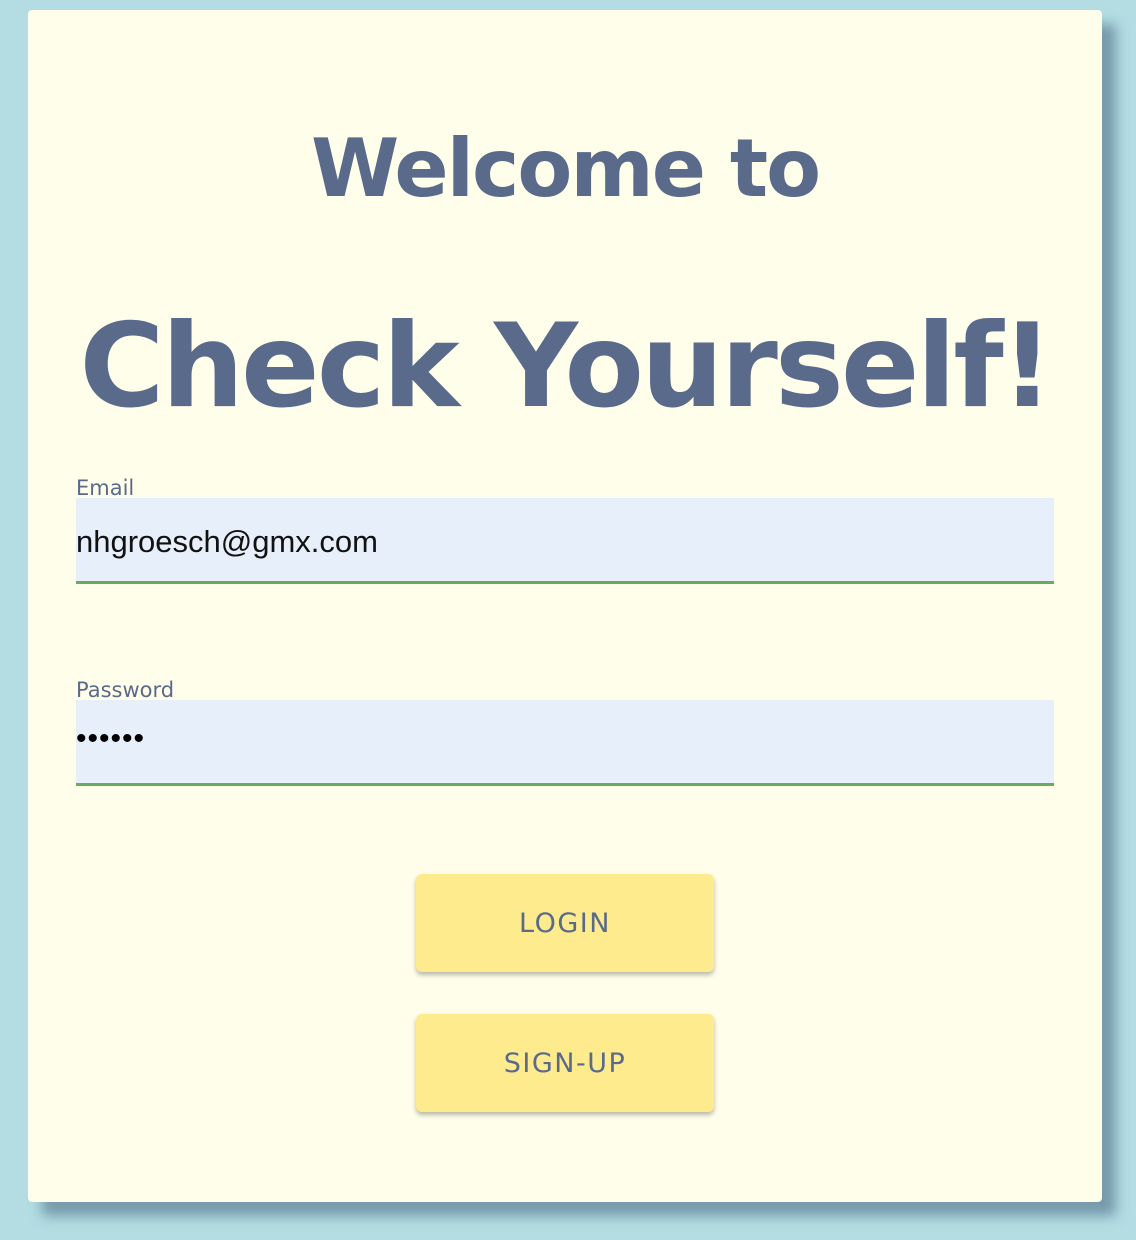  I want to click on email-label: Email, so click(105, 488).